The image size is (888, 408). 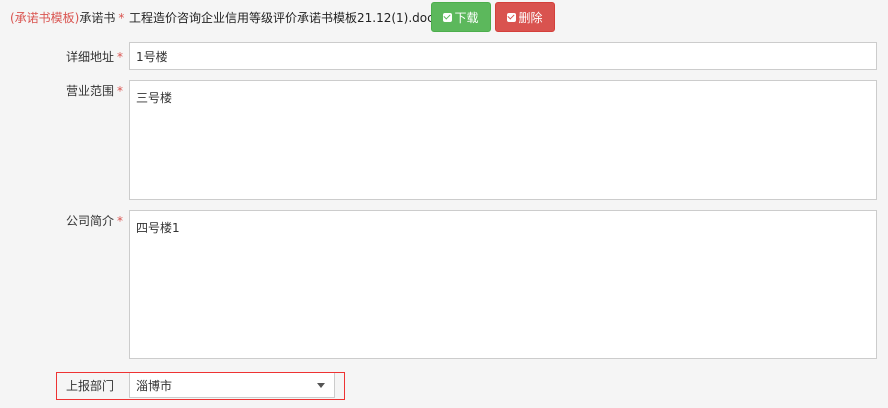 I want to click on commitment-label-row: (承诺书模板)承诺书 *, so click(x=67, y=17).